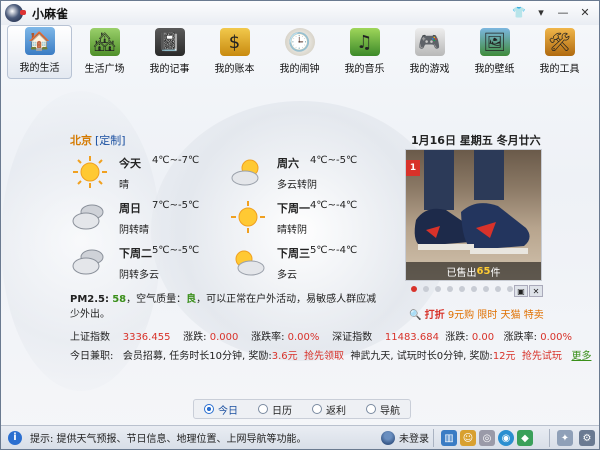  Describe the element at coordinates (234, 52) in the screenshot. I see `tool-my-ledger: $ 我的账本` at that location.